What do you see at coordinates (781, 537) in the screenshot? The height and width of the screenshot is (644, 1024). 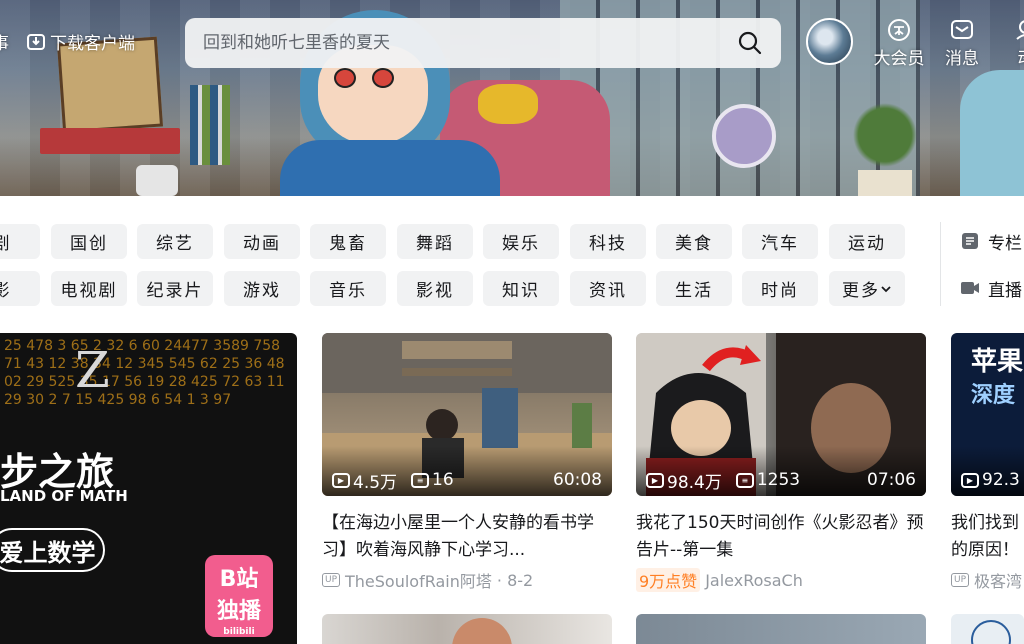 I see `video-title: 我花了150天时间创作《火影忍者》预告片--第一集` at bounding box center [781, 537].